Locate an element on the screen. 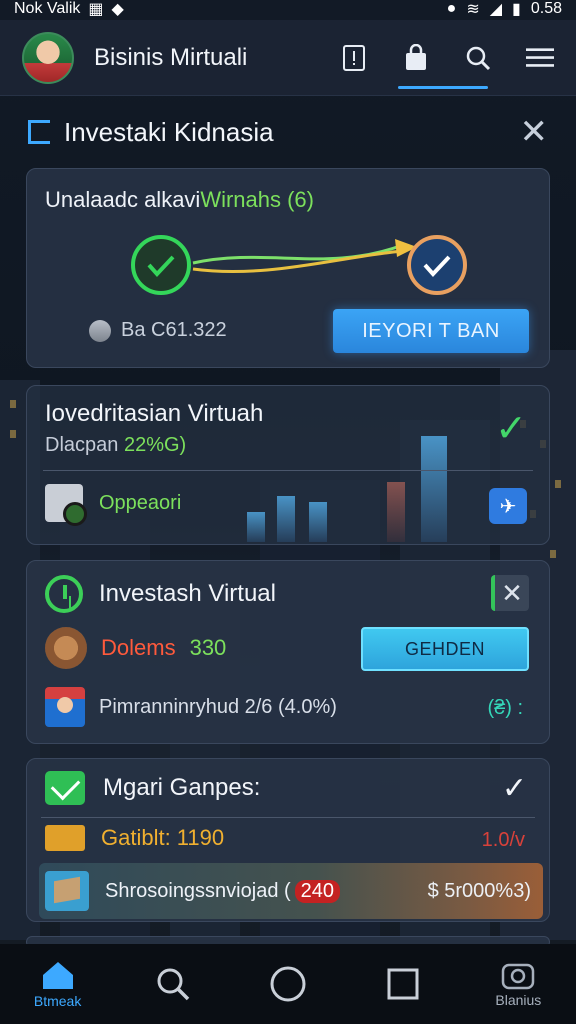 The height and width of the screenshot is (1024, 576). home-icon is located at coordinates (57, 975).